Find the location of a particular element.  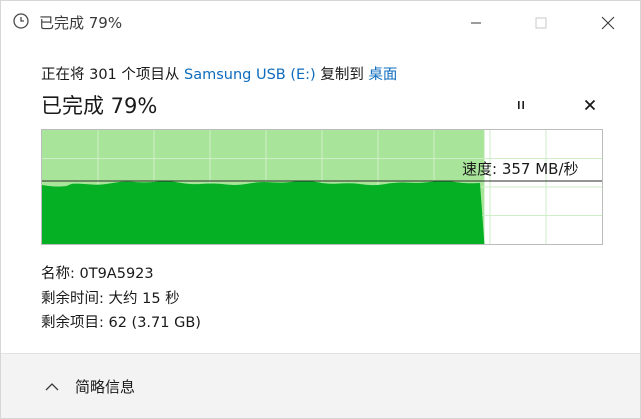

close-window-button is located at coordinates (608, 23).